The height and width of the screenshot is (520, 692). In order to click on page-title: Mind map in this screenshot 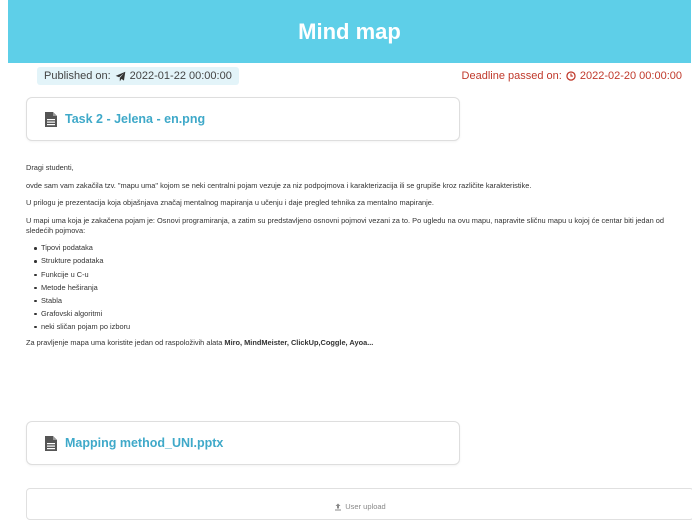, I will do `click(349, 31)`.